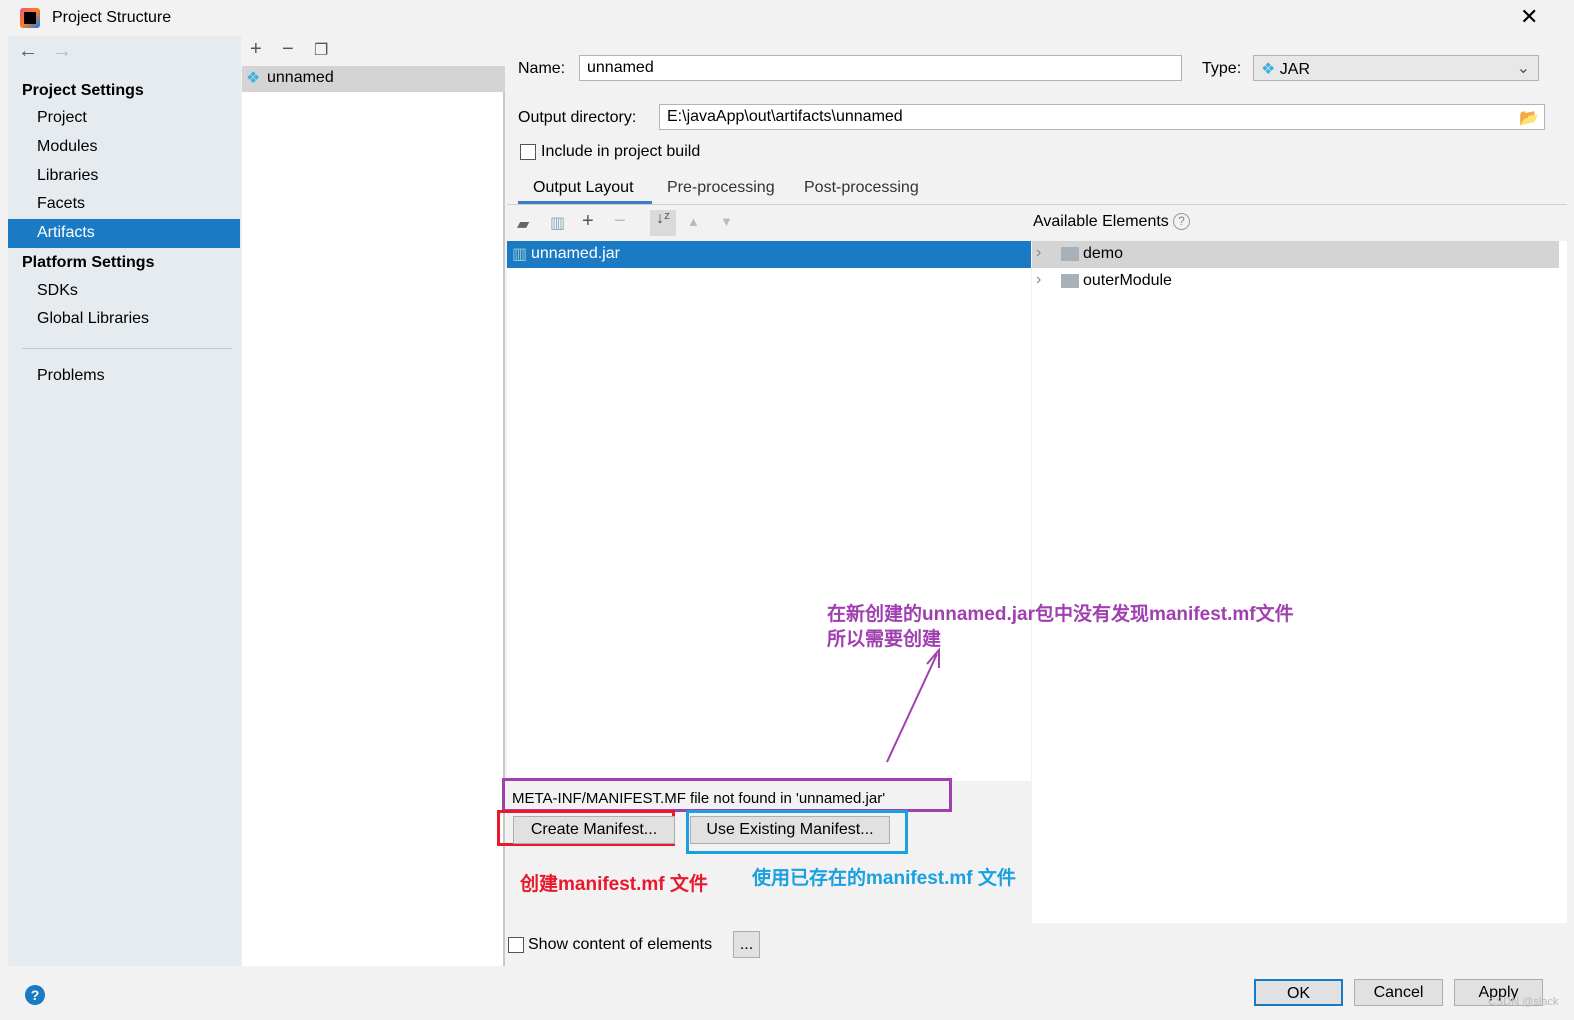 The width and height of the screenshot is (1574, 1020). I want to click on divider, so click(127, 348).